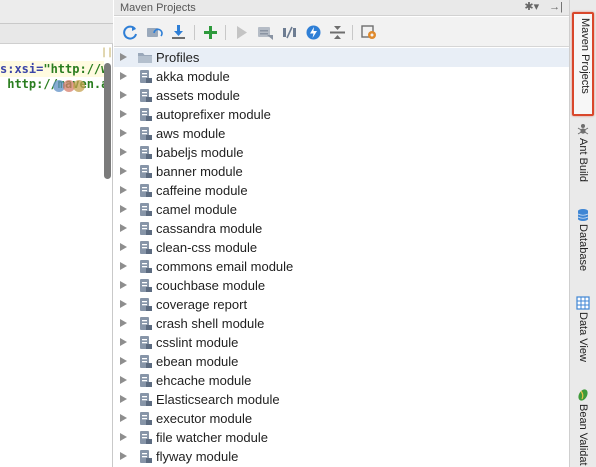 This screenshot has width=596, height=467. What do you see at coordinates (583, 129) in the screenshot?
I see `ant-icon` at bounding box center [583, 129].